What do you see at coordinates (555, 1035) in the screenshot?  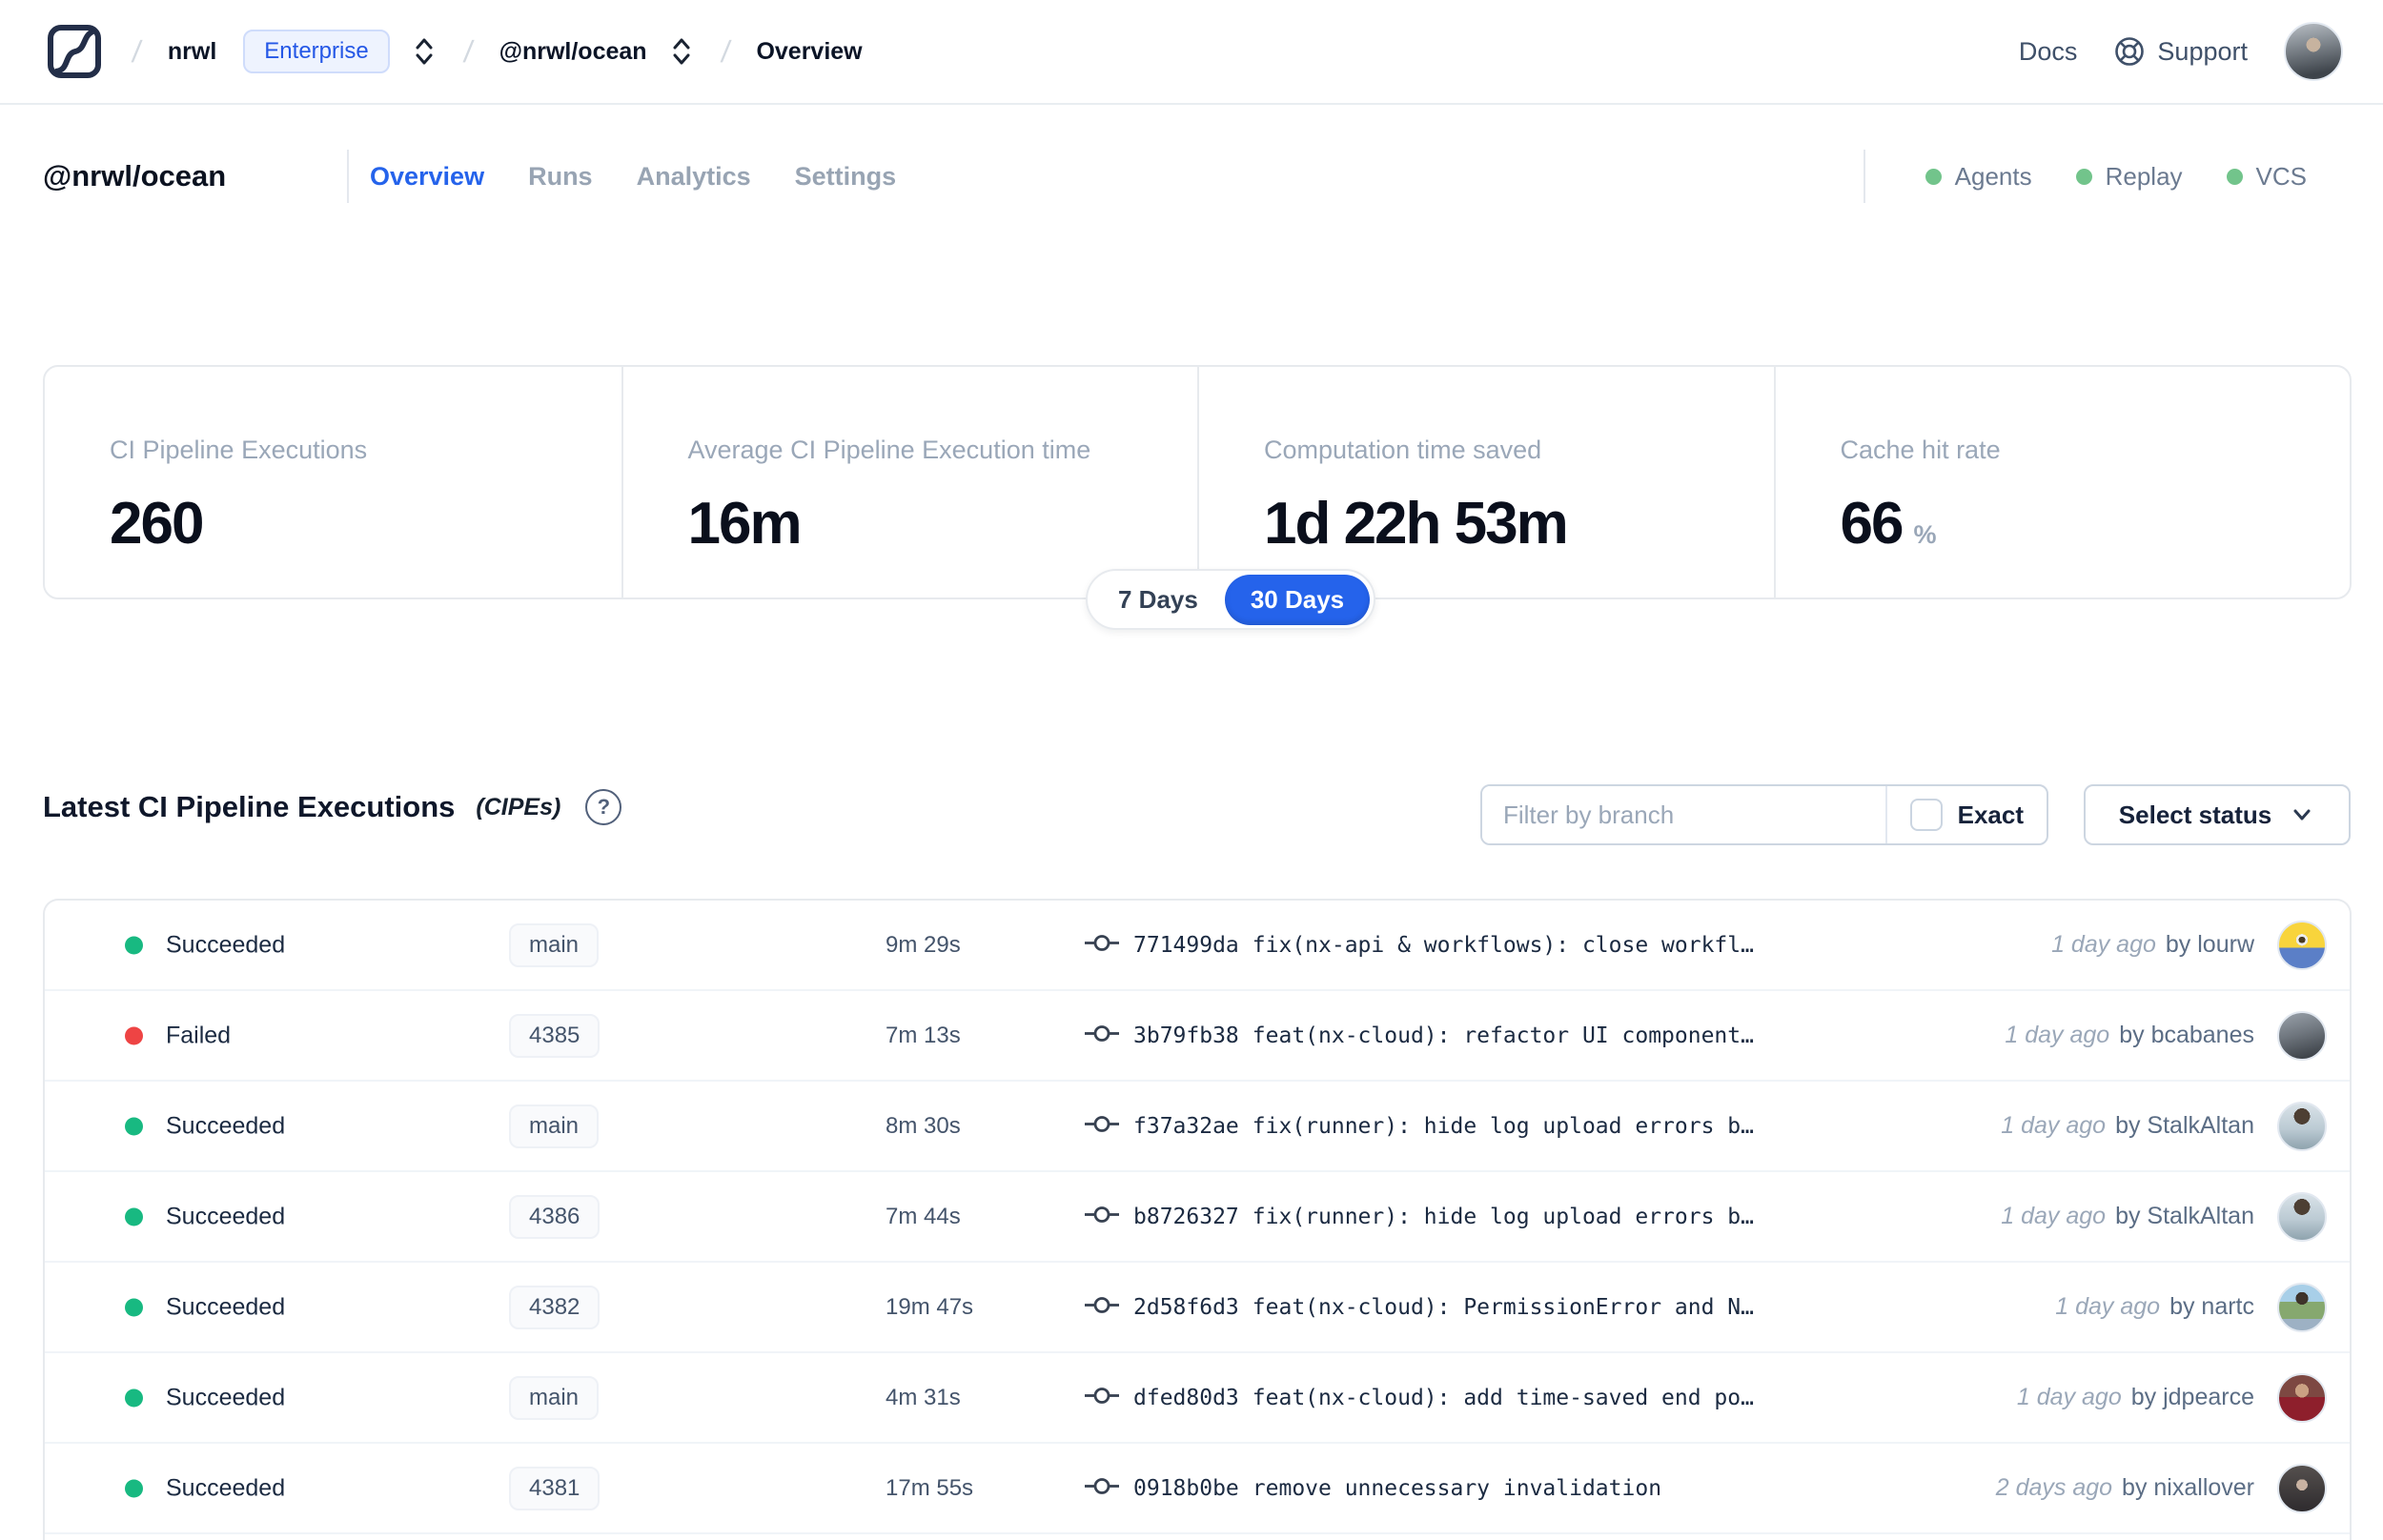 I see `branch-badge: 4385` at bounding box center [555, 1035].